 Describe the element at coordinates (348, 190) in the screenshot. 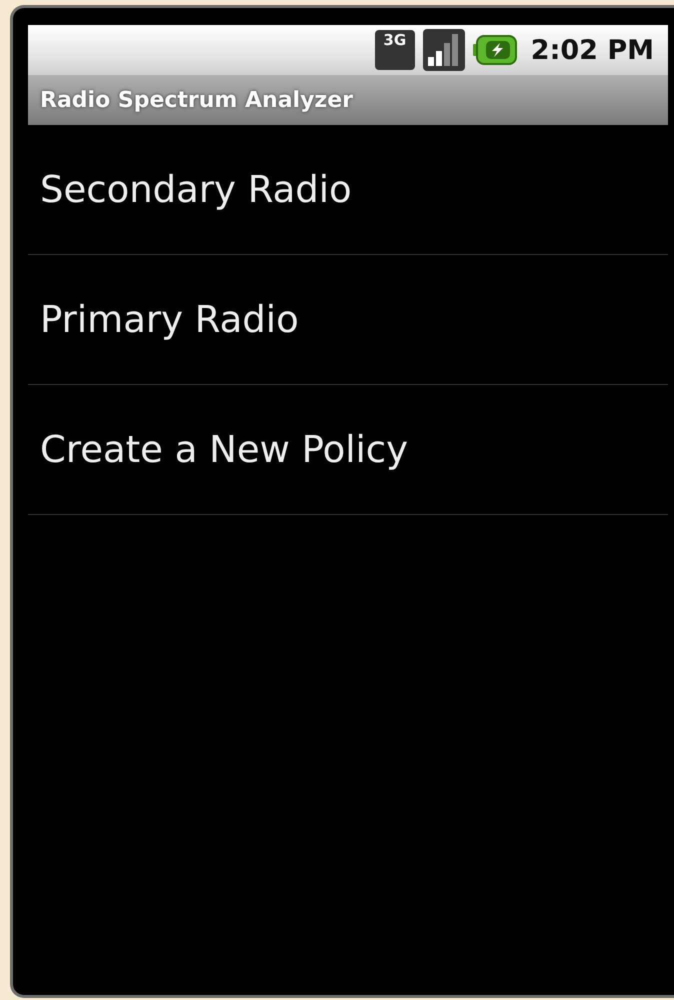

I see `list-item: Secondary Radio` at that location.